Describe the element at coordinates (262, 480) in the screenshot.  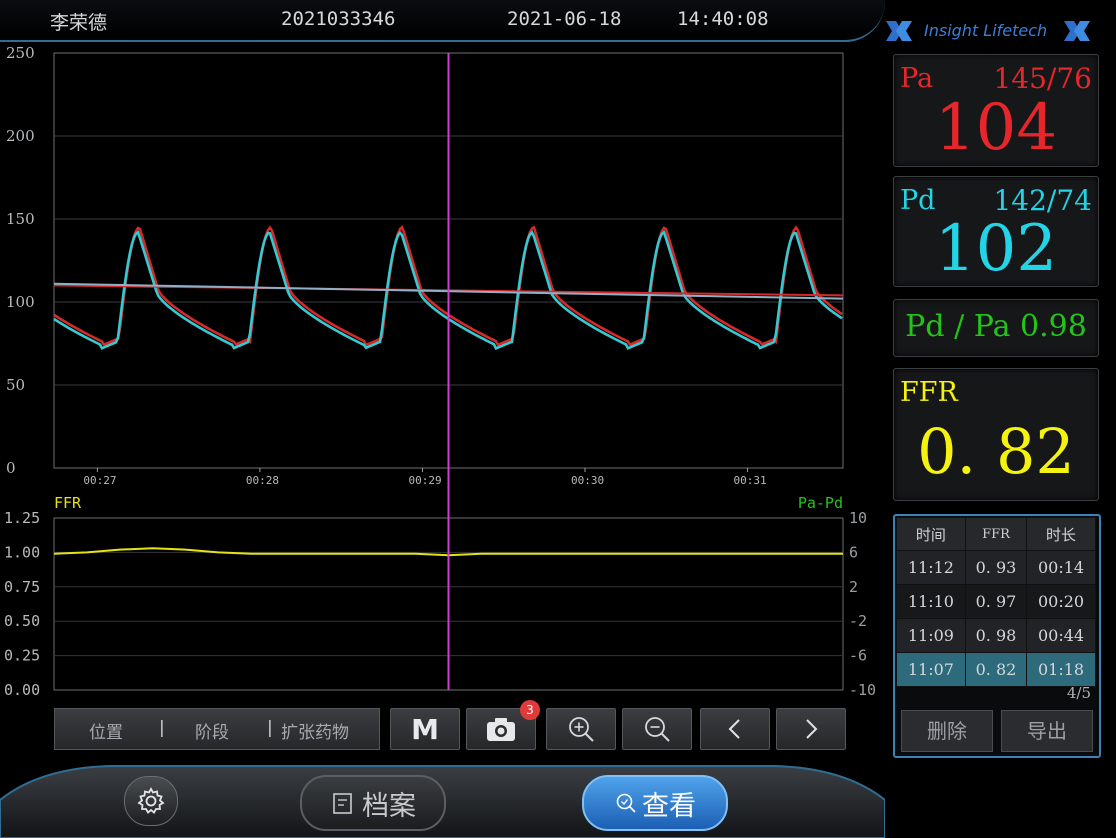
I see `x-tick-label: 00:28` at that location.